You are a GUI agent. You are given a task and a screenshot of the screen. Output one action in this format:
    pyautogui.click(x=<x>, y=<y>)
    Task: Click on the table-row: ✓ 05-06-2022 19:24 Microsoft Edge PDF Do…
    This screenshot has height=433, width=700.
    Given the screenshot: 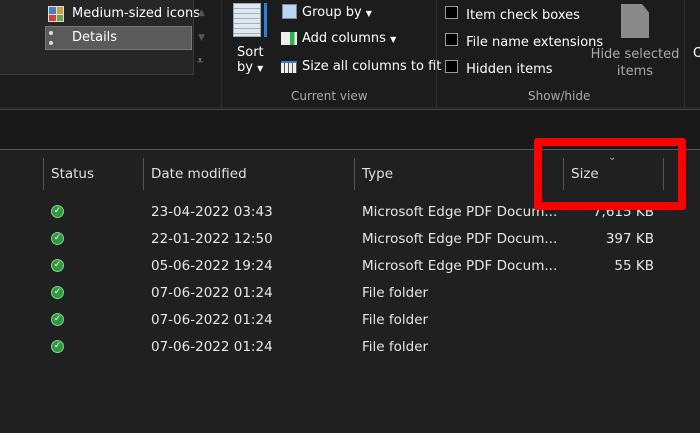 What is the action you would take?
    pyautogui.click(x=350, y=267)
    